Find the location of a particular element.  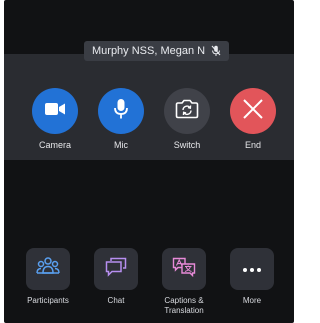

microphone-icon is located at coordinates (121, 111).